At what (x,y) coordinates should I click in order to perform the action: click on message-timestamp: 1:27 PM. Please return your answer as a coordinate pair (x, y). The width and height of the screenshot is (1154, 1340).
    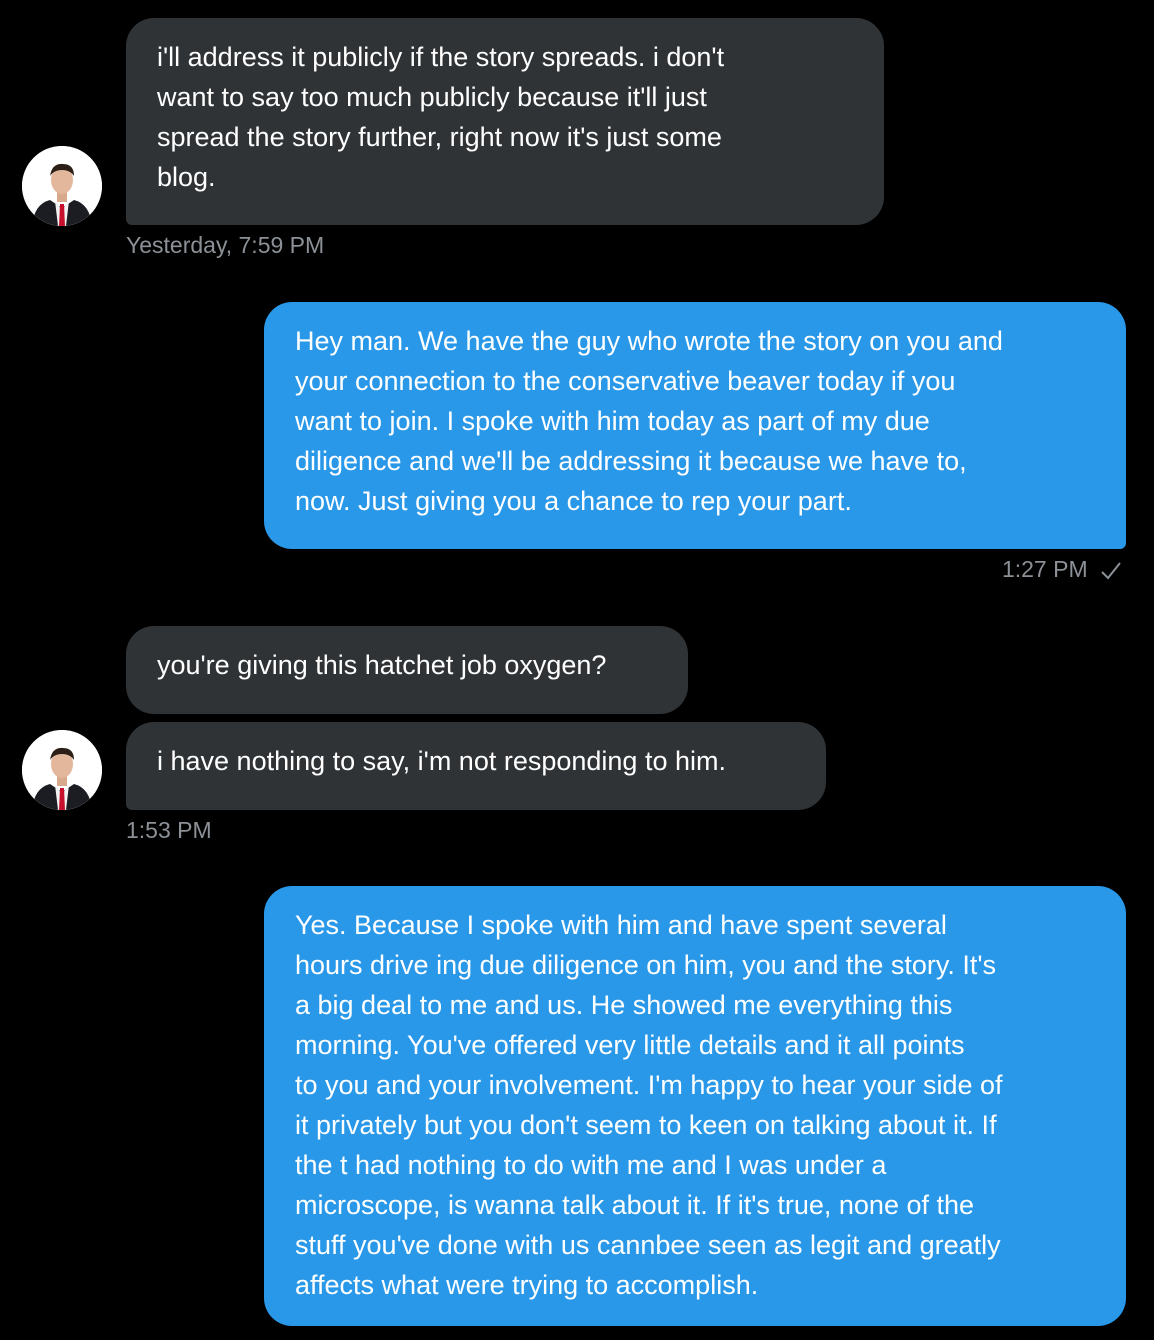
    Looking at the image, I should click on (1044, 569).